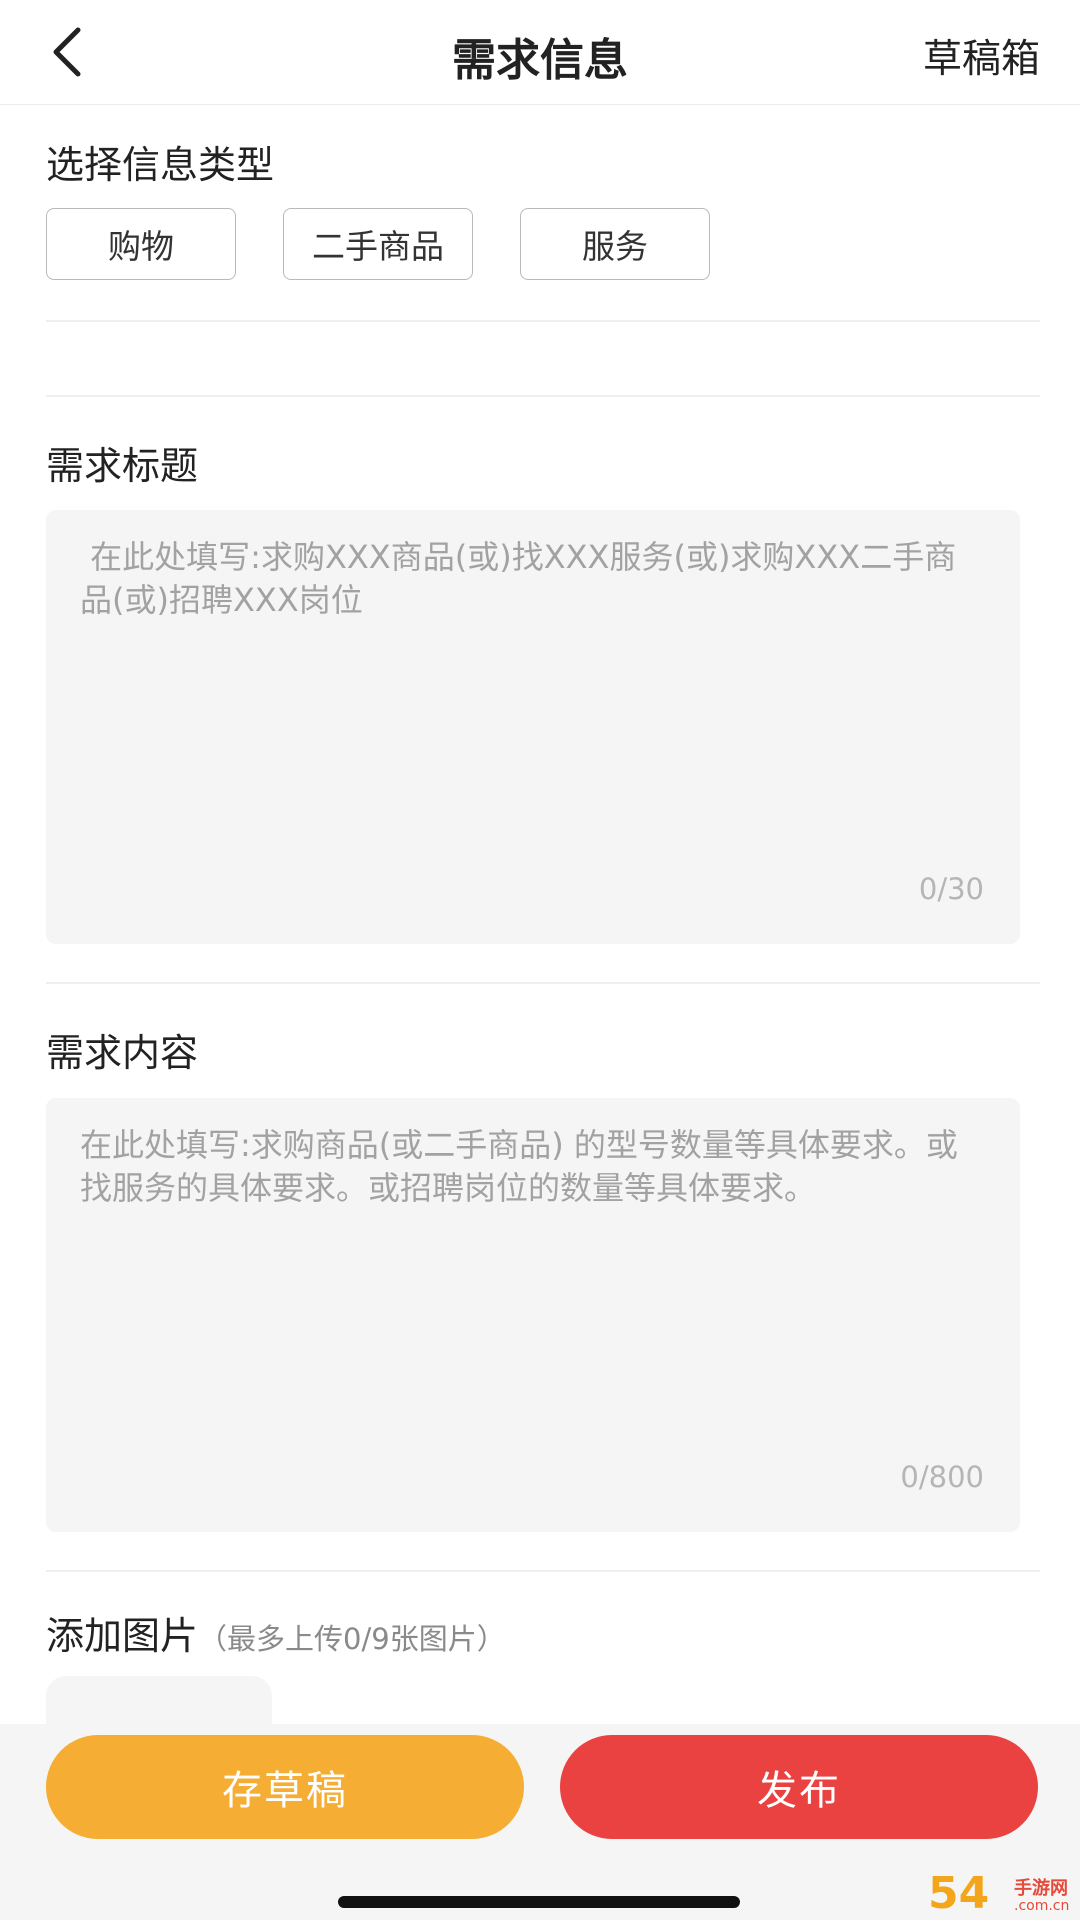 The width and height of the screenshot is (1080, 1920). What do you see at coordinates (122, 1053) in the screenshot?
I see `demand-content-label: 需求内容` at bounding box center [122, 1053].